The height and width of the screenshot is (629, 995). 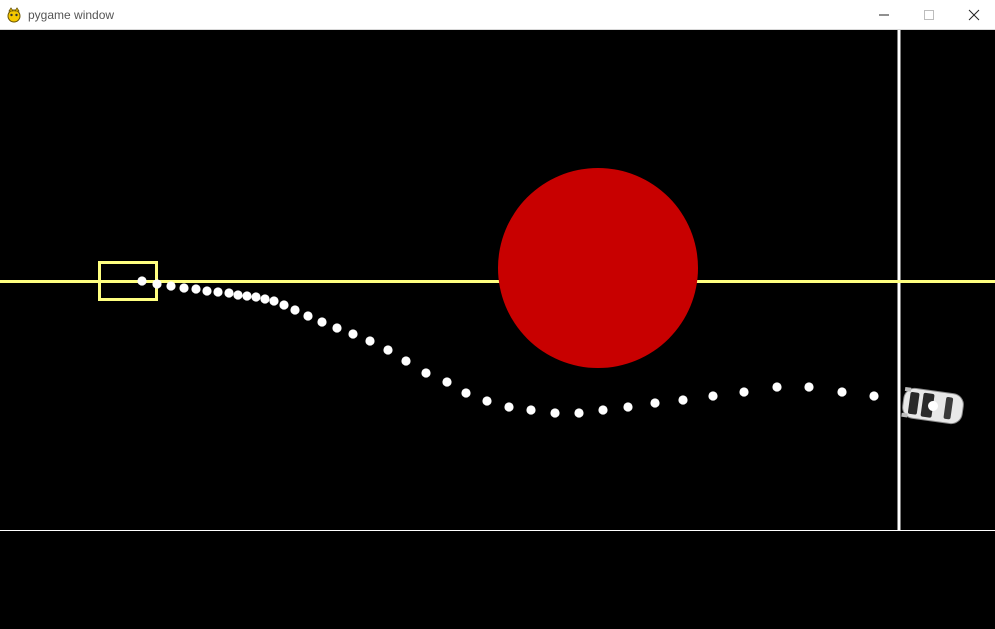 I want to click on maximize-icon, so click(x=929, y=15).